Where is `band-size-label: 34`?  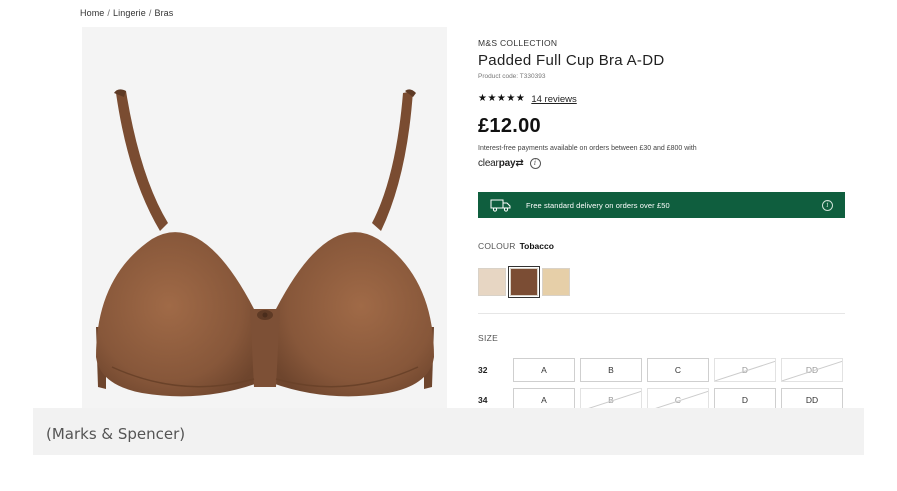
band-size-label: 34 is located at coordinates (483, 400).